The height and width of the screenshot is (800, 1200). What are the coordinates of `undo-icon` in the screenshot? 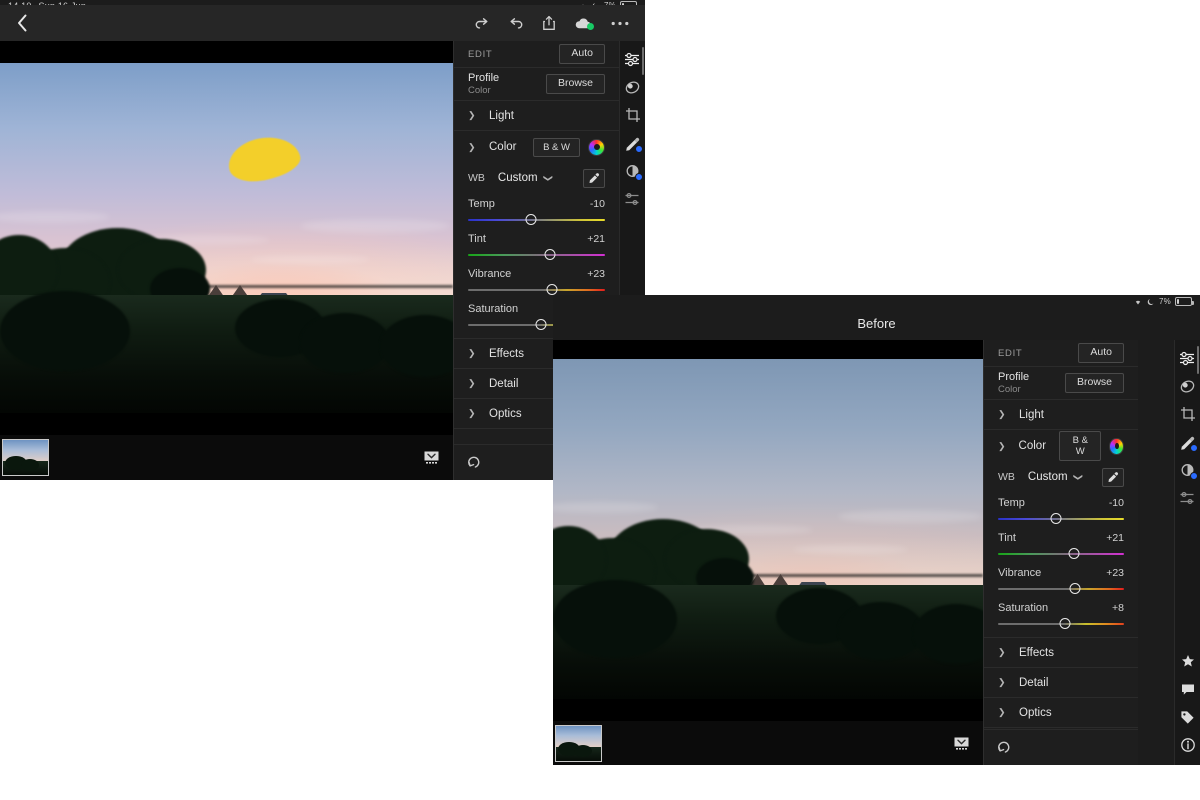 It's located at (516, 23).